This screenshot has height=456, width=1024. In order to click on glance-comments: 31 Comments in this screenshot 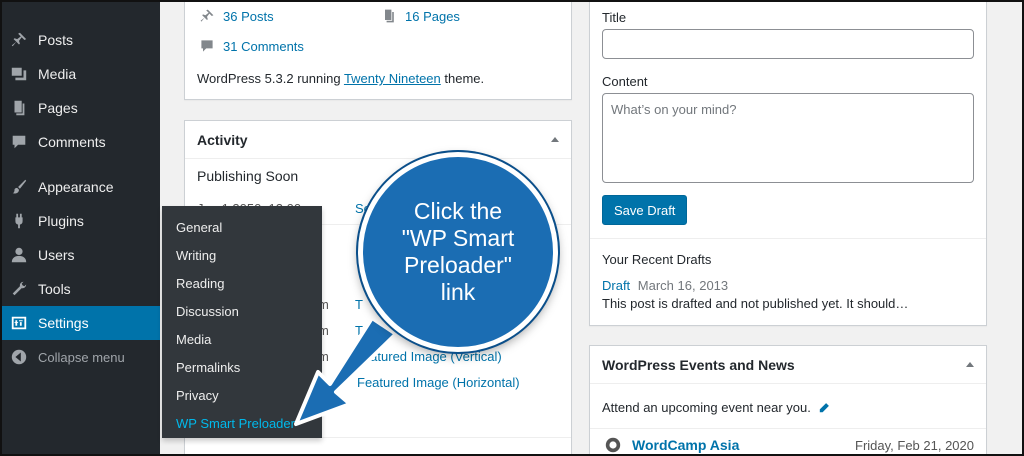, I will do `click(251, 46)`.